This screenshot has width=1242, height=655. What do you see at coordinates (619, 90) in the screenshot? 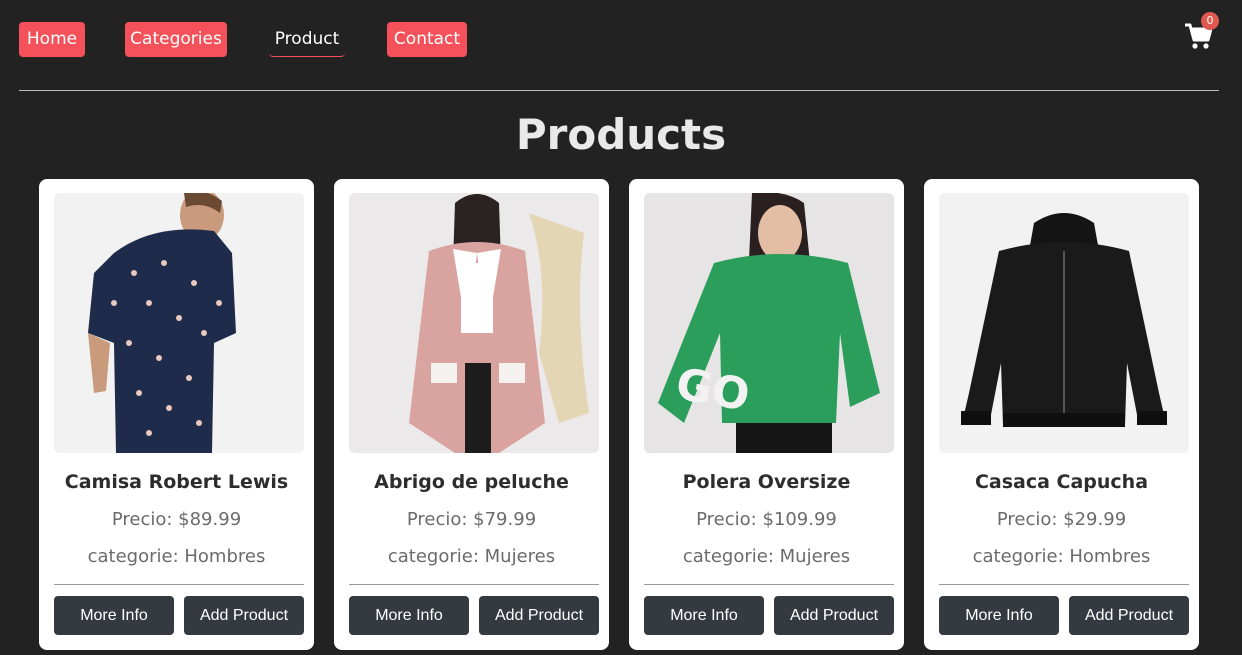
I see `header-divider` at bounding box center [619, 90].